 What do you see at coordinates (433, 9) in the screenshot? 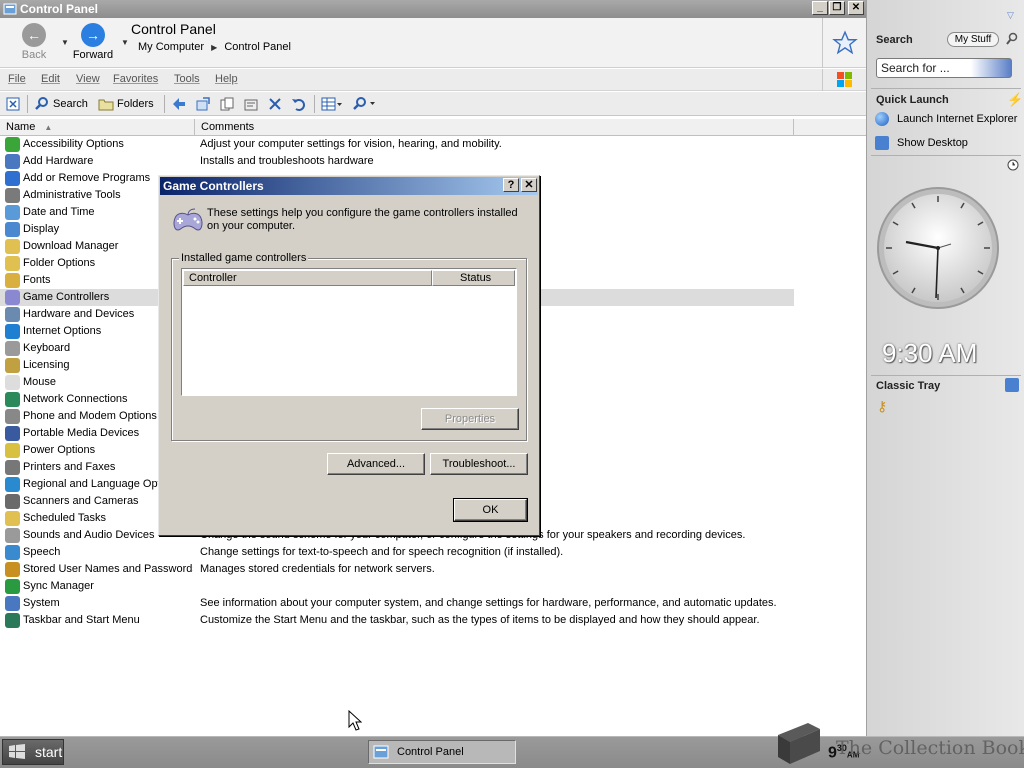
I see `window-titlebar: Control Panel _ ❐ ✕` at bounding box center [433, 9].